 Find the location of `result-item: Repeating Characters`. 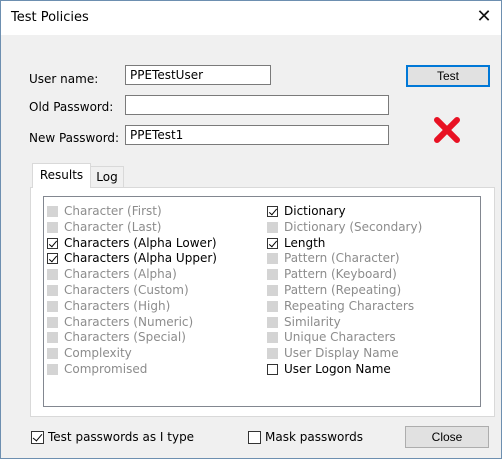

result-item: Repeating Characters is located at coordinates (344, 307).